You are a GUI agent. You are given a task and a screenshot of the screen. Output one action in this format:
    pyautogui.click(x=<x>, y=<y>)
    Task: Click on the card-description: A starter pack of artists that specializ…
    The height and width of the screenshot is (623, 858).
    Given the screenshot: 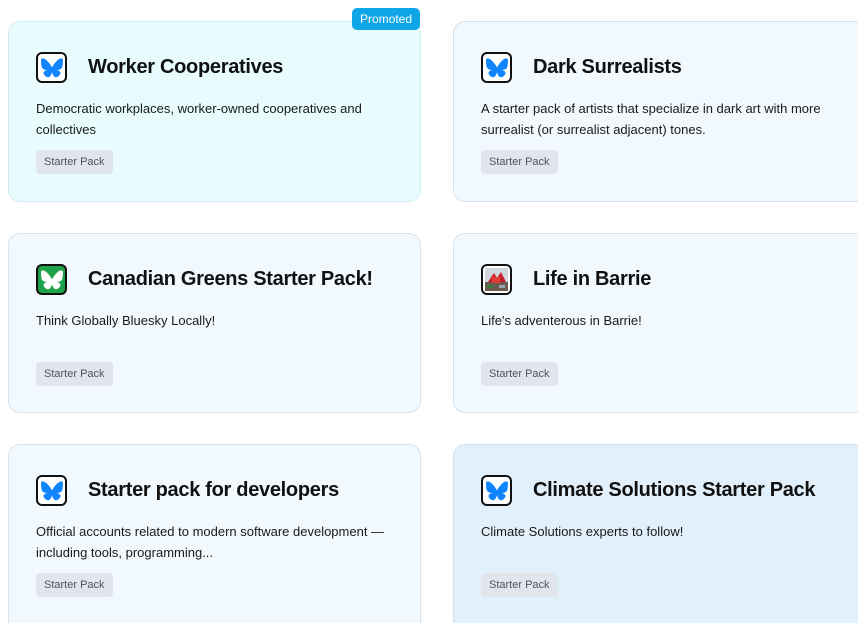 What is the action you would take?
    pyautogui.click(x=651, y=119)
    